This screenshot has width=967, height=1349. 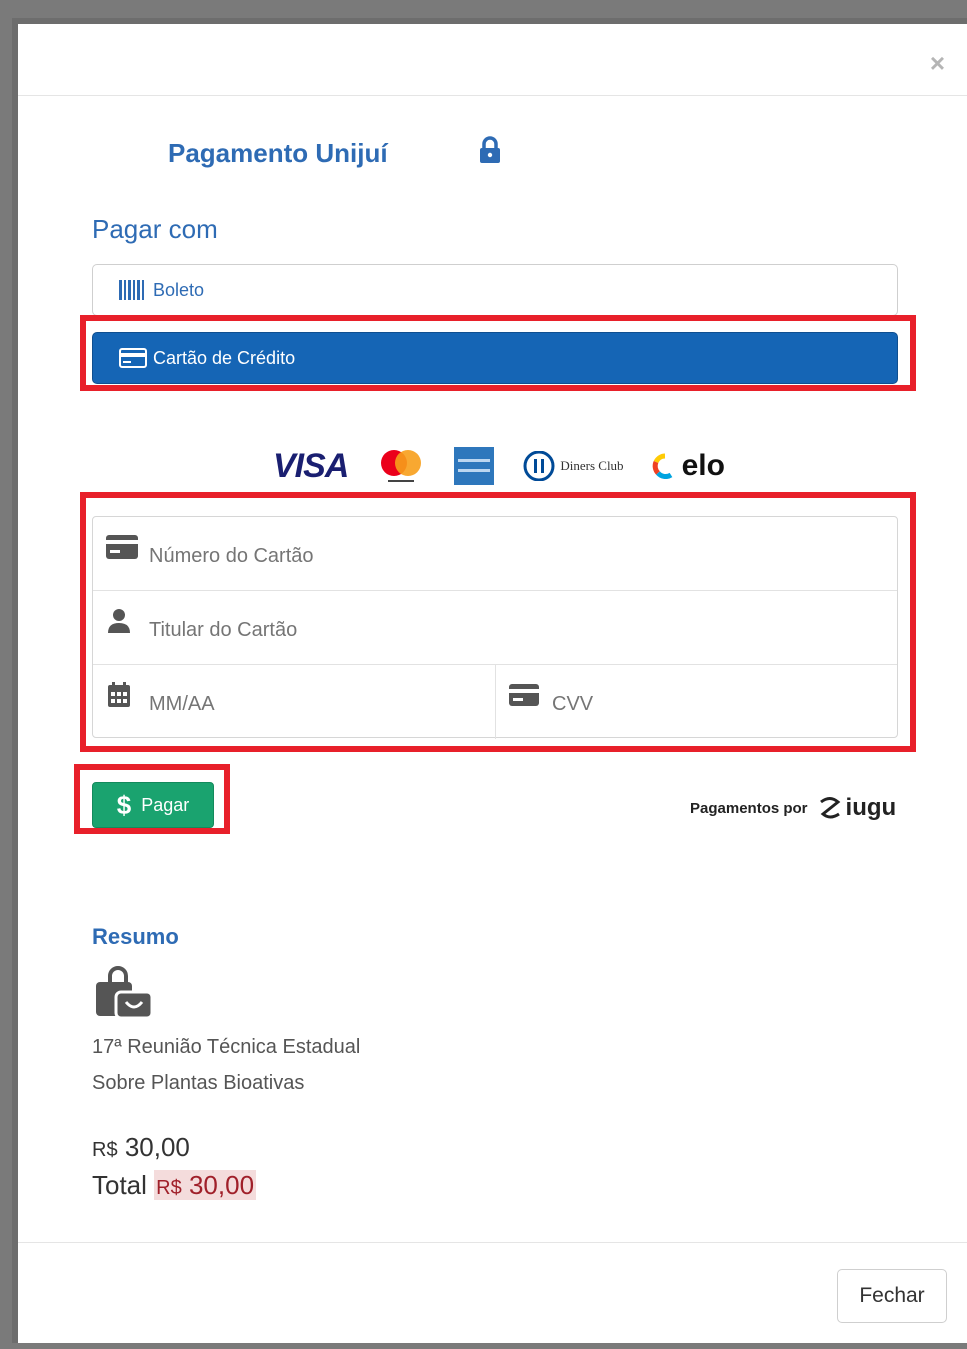 What do you see at coordinates (224, 357) in the screenshot?
I see `credit-card-label: Cartão de Crédito` at bounding box center [224, 357].